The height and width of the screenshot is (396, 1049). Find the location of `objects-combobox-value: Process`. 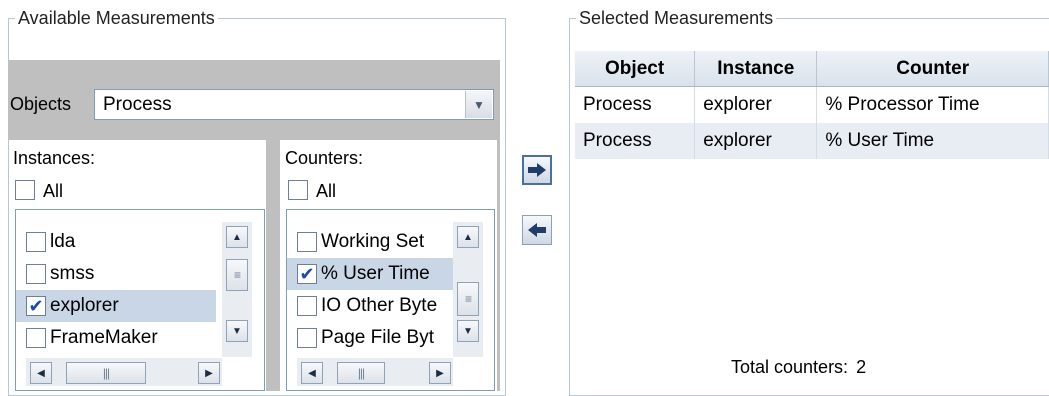

objects-combobox-value: Process is located at coordinates (137, 104).